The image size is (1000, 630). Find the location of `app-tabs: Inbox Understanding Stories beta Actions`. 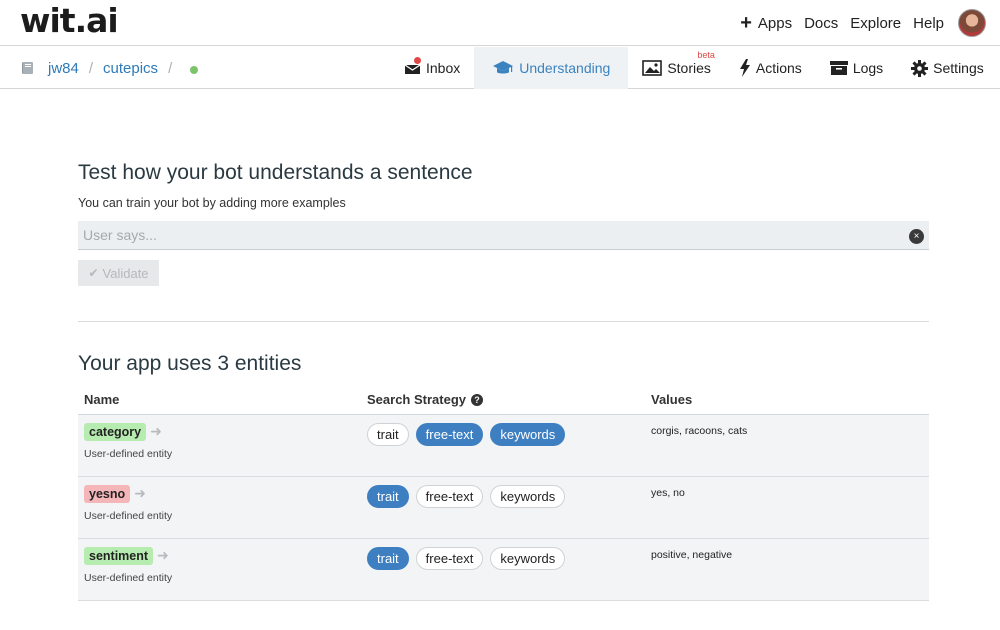

app-tabs: Inbox Understanding Stories beta Actions is located at coordinates (694, 68).